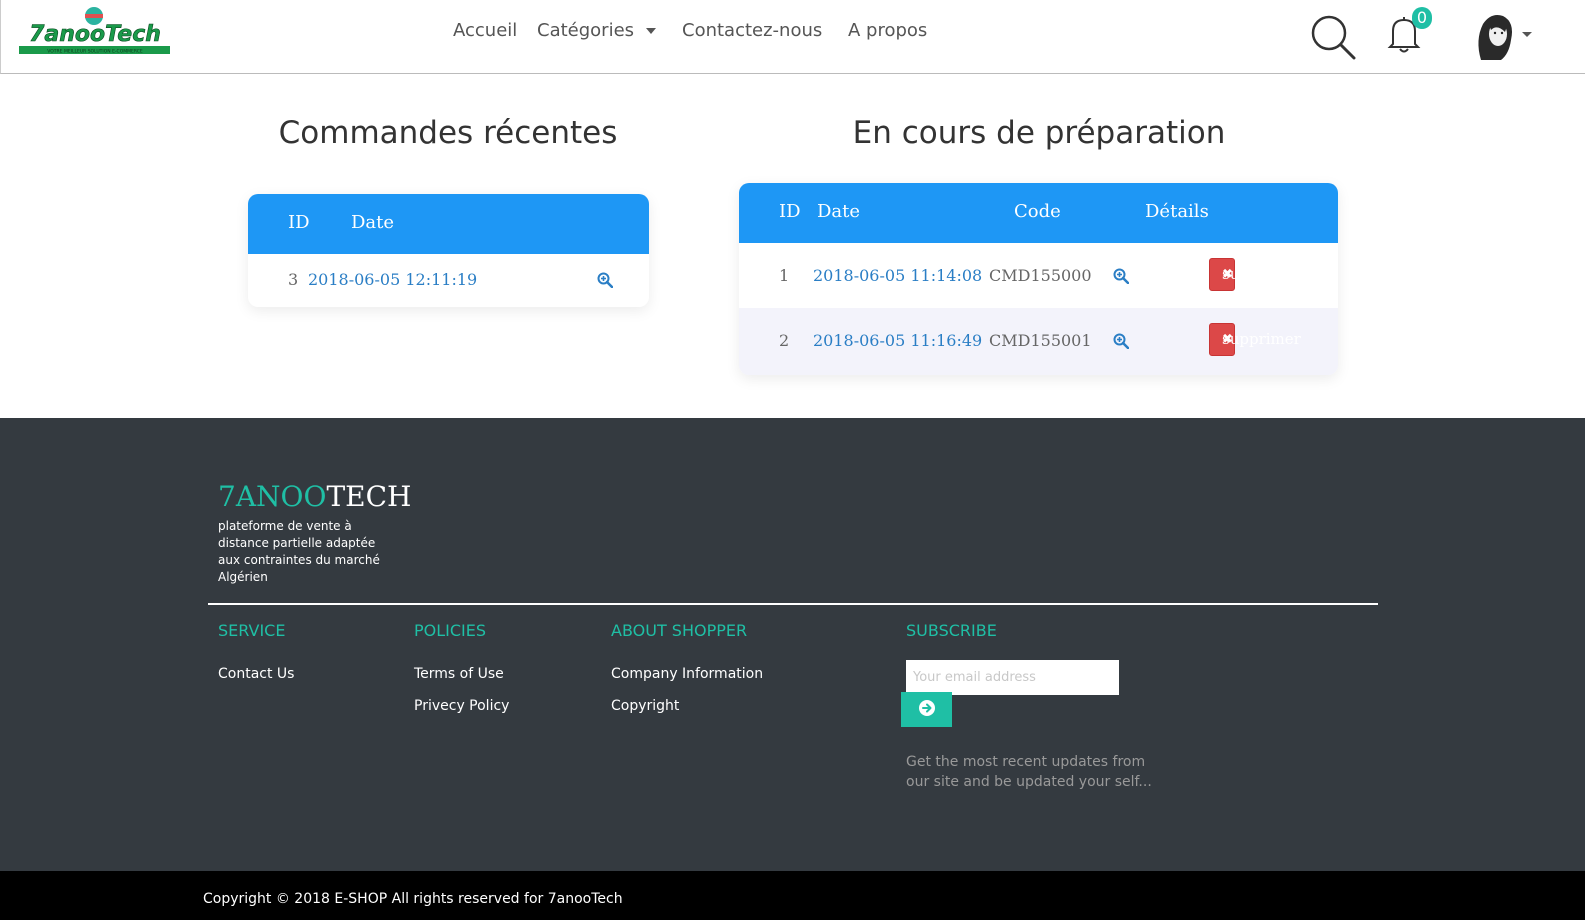  I want to click on email-field, so click(1012, 677).